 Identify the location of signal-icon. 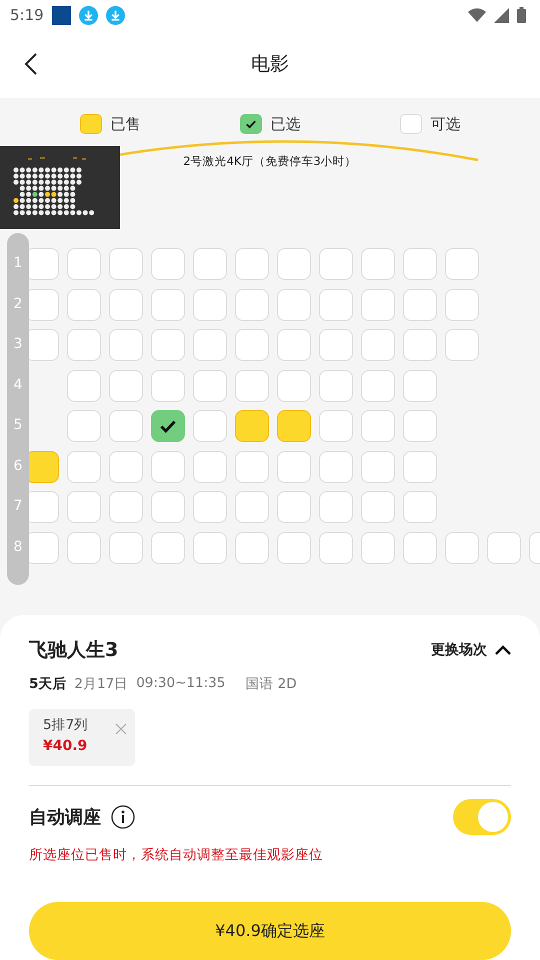
(501, 15).